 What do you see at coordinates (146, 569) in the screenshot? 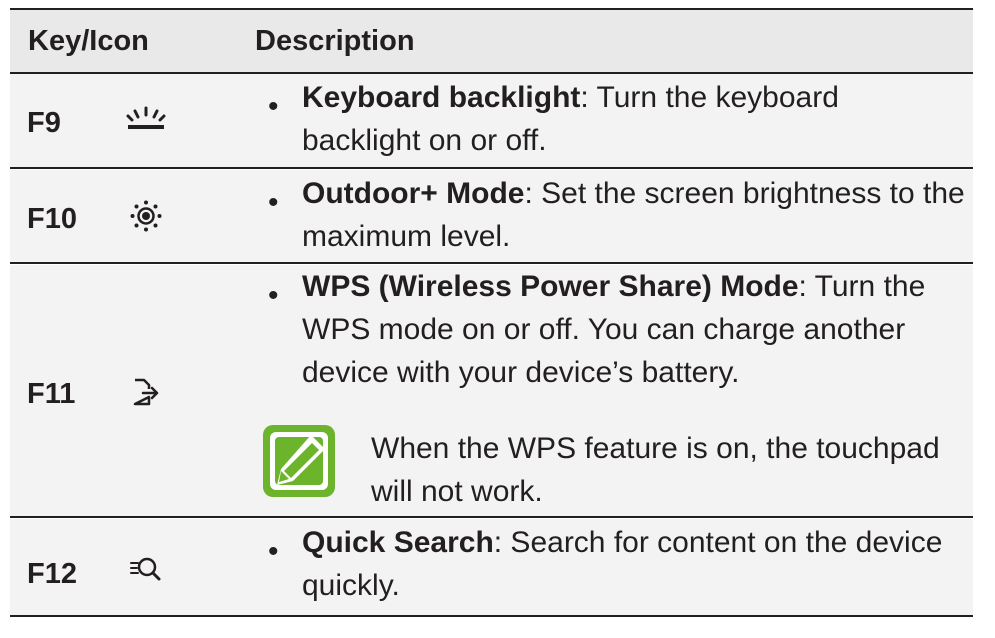
I see `quick-search-icon` at bounding box center [146, 569].